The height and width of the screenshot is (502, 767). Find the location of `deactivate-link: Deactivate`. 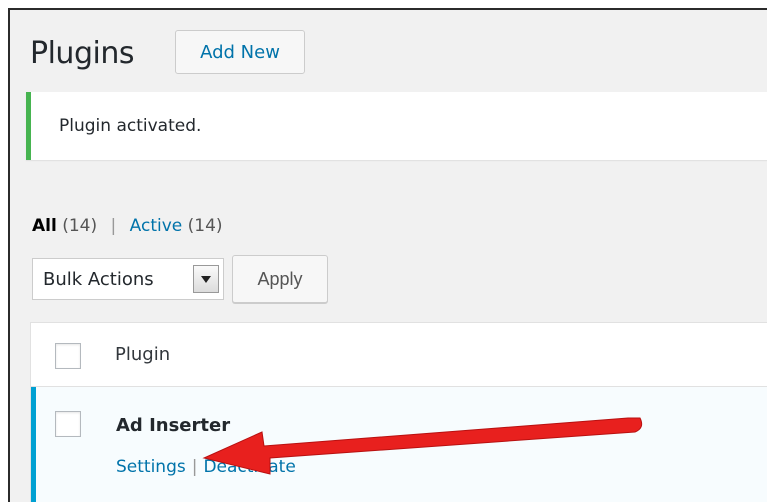

deactivate-link: Deactivate is located at coordinates (249, 467).